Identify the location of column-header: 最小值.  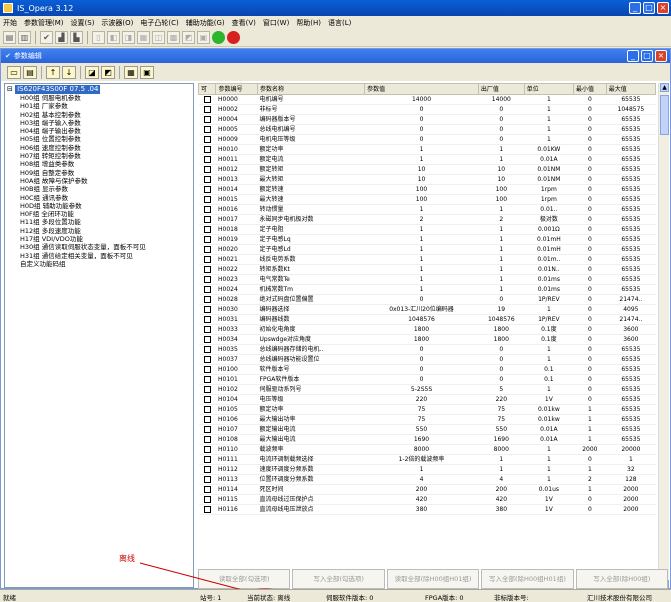
(589, 89).